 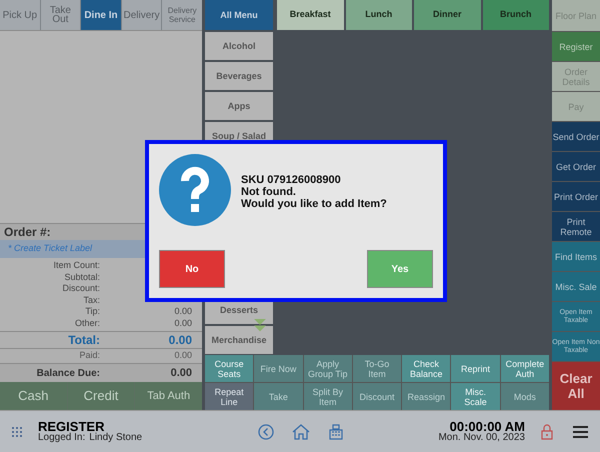 What do you see at coordinates (576, 256) in the screenshot?
I see `side-button: Find Items` at bounding box center [576, 256].